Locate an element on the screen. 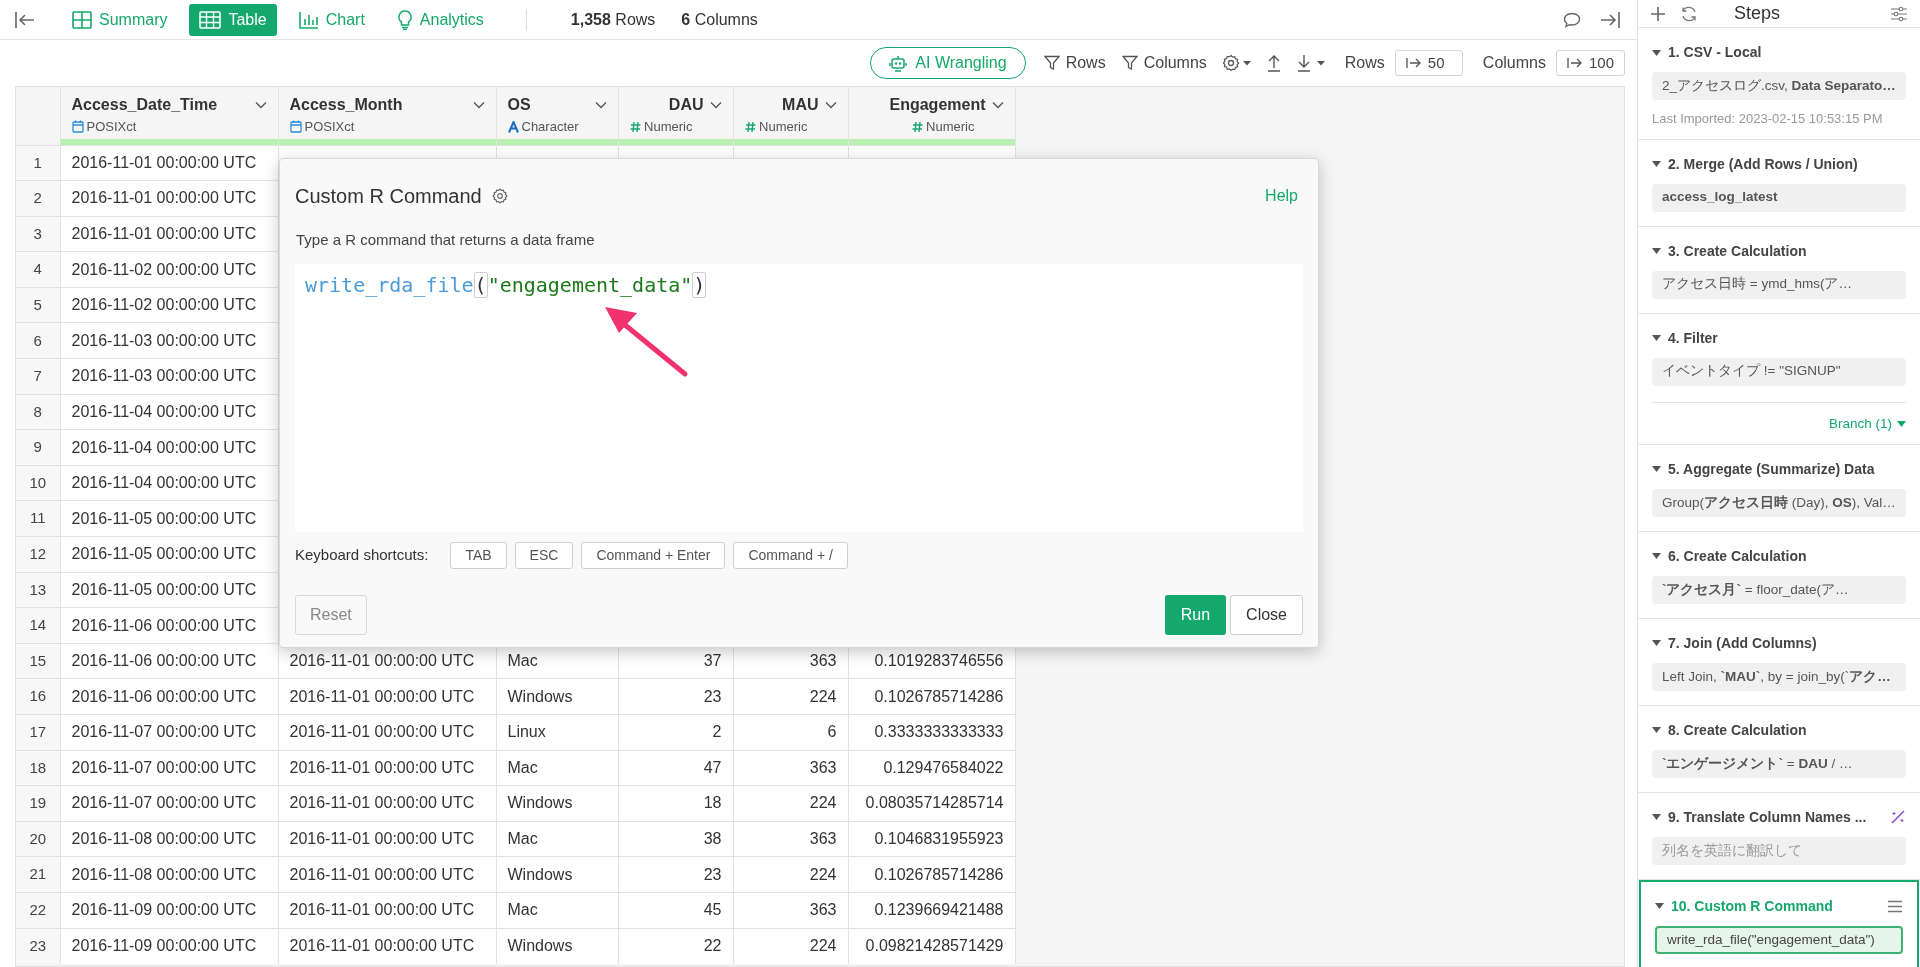 This screenshot has height=967, width=1920. table-cell: 23 is located at coordinates (675, 874).